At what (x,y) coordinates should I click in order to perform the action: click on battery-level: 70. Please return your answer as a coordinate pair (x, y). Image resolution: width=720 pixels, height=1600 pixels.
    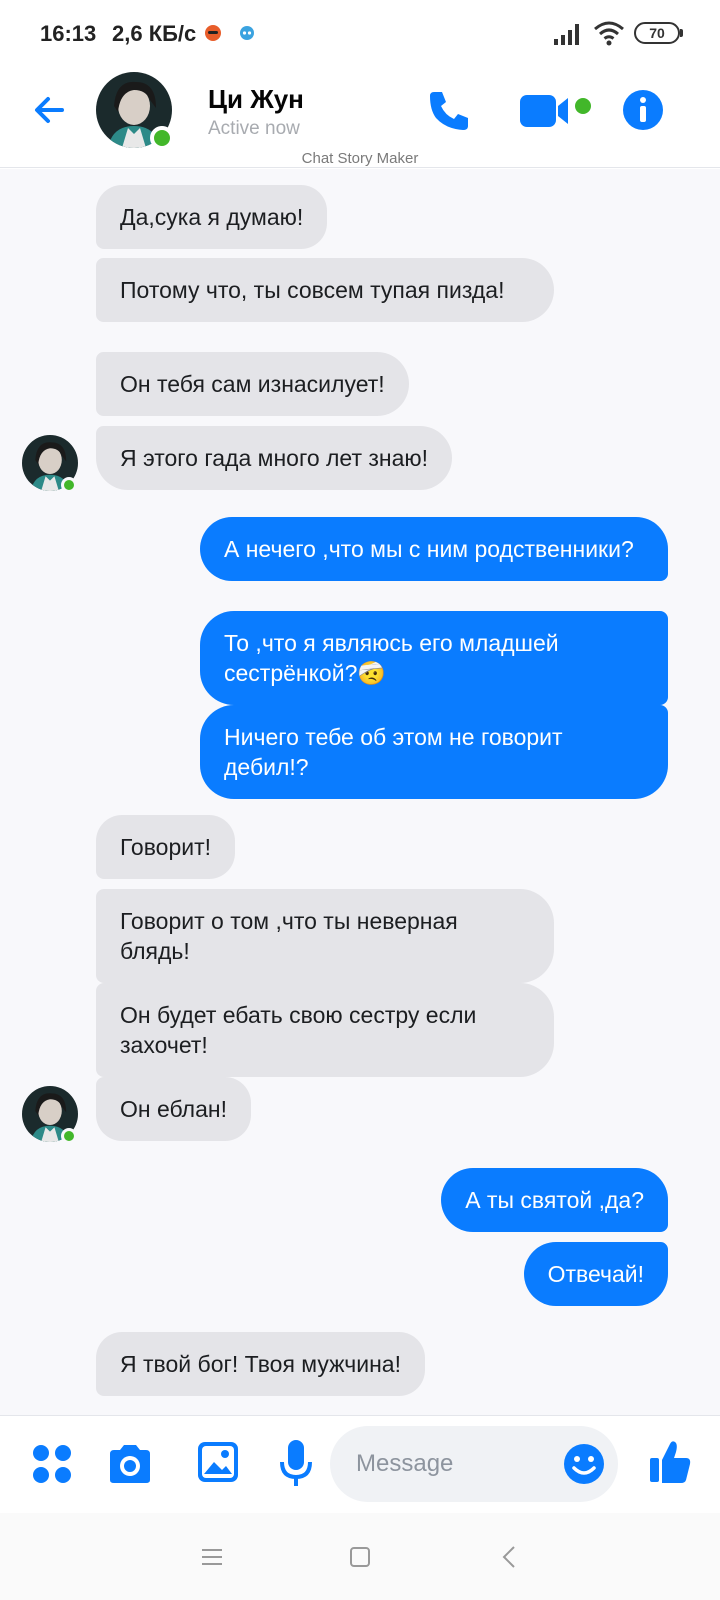
    Looking at the image, I should click on (657, 33).